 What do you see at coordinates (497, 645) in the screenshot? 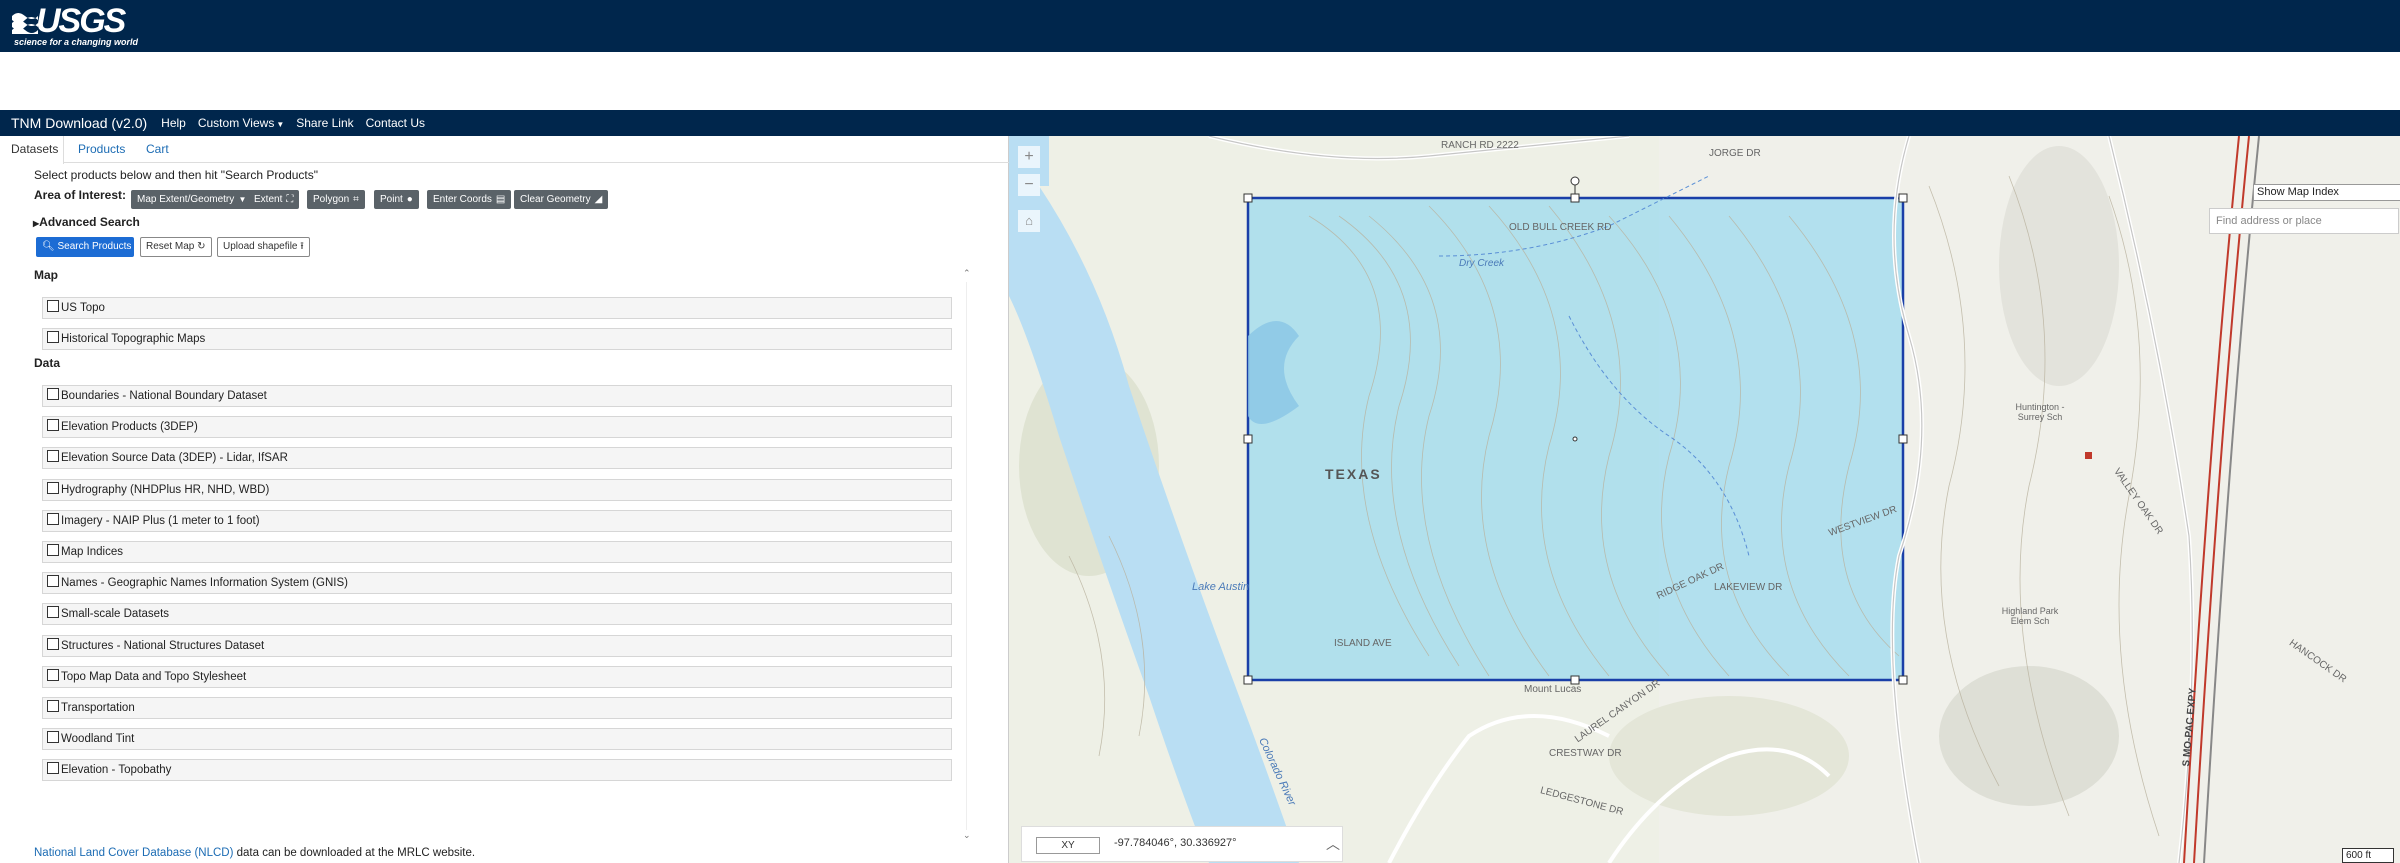
I see `data-product-row: Structures - National Structures Dataset` at bounding box center [497, 645].